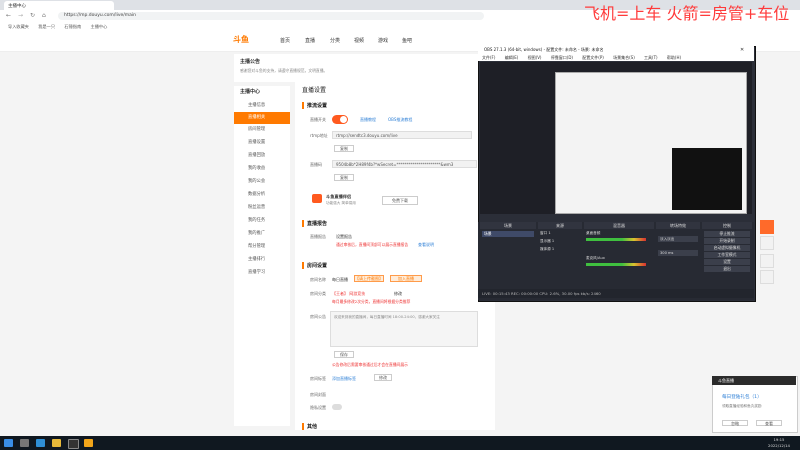 The width and height of the screenshot is (800, 450). What do you see at coordinates (370, 364) in the screenshot?
I see `announce-note: 公告修改后需要审核通过后才会在直播间展示` at bounding box center [370, 364].